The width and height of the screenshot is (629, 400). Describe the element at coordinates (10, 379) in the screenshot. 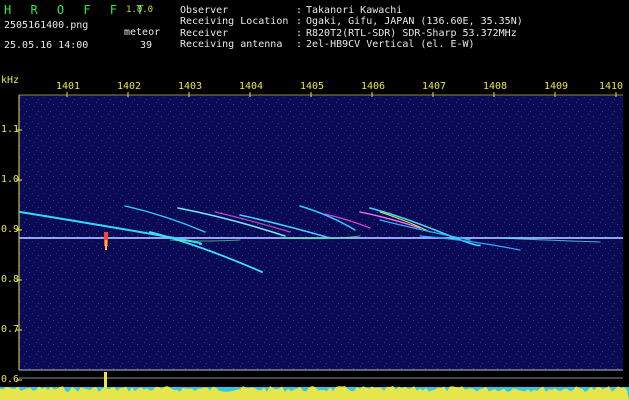

I see `freq-tick-label: 0.6` at that location.